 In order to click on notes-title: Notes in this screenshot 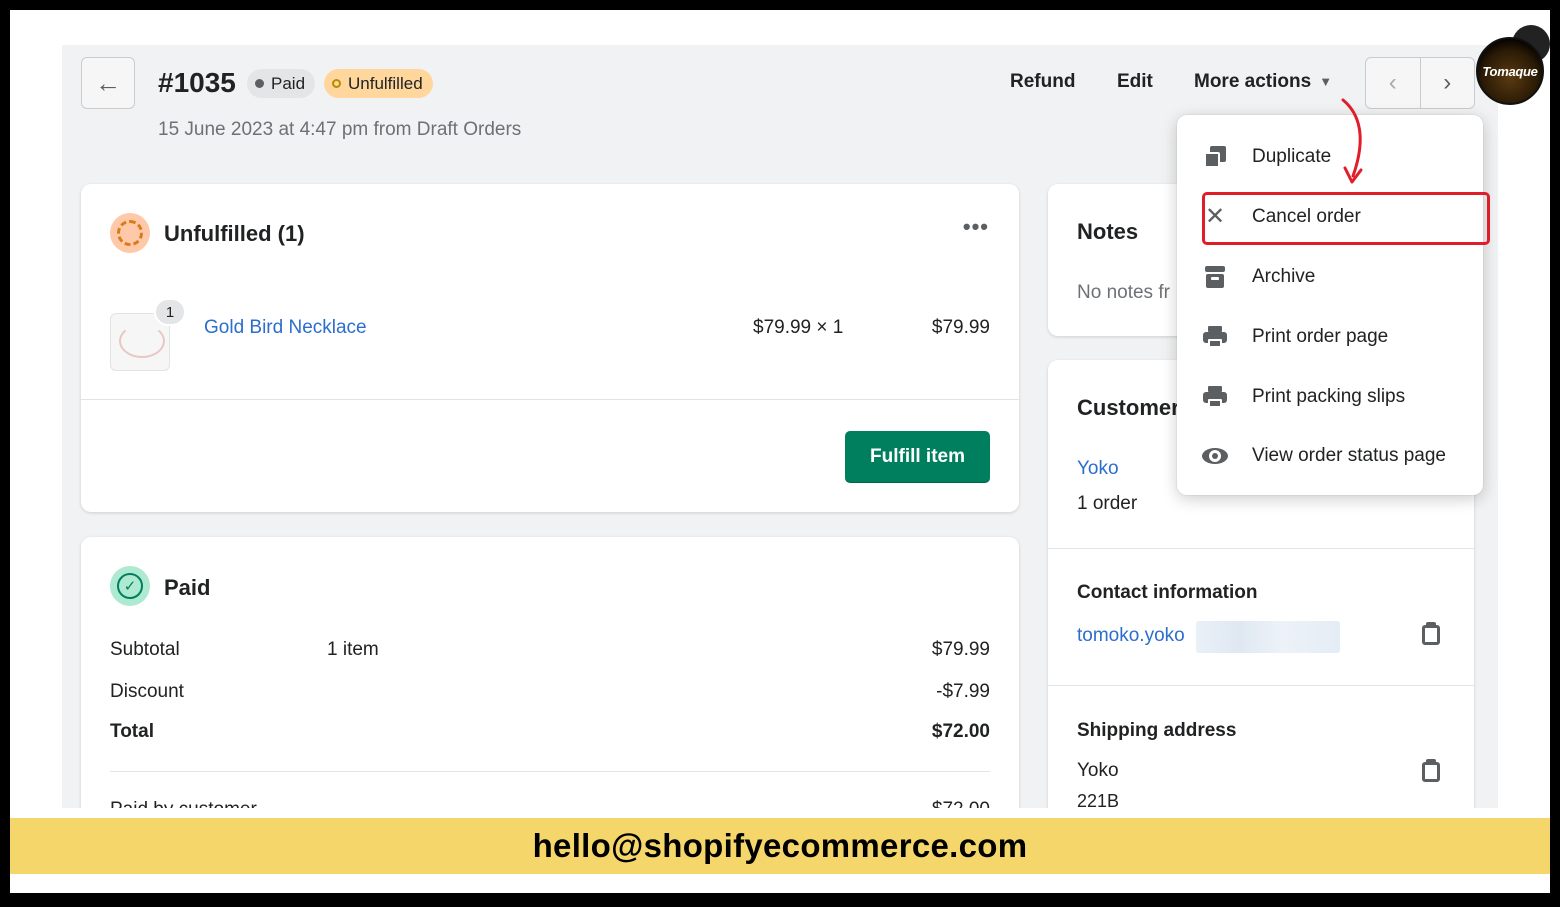, I will do `click(1108, 231)`.